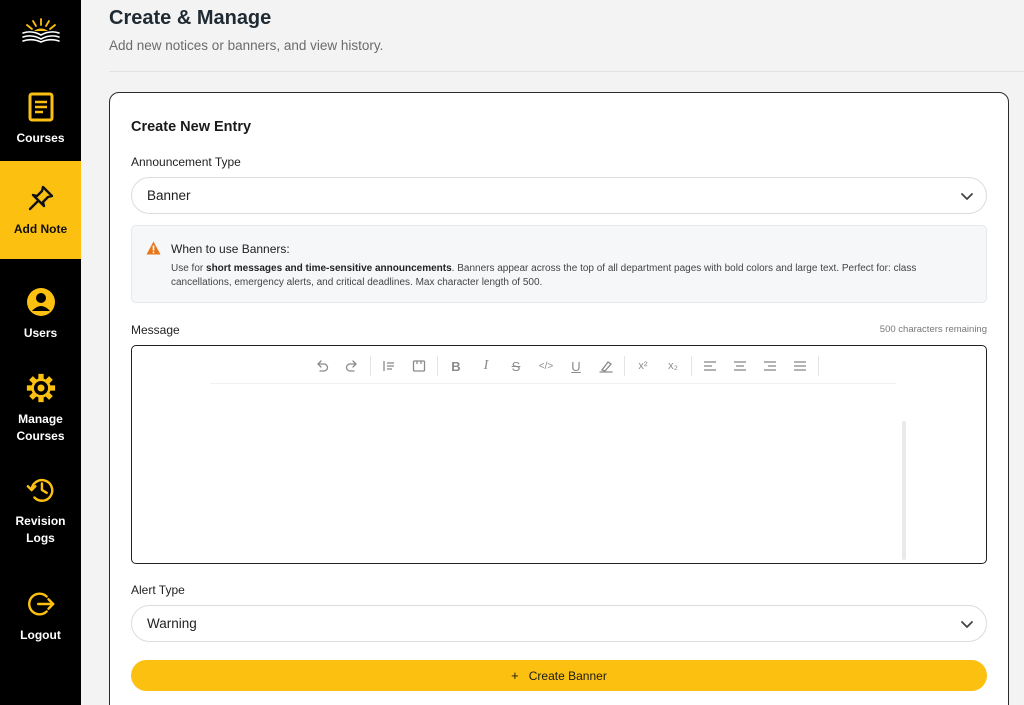  I want to click on sidebar-item-label: Users, so click(40, 332).